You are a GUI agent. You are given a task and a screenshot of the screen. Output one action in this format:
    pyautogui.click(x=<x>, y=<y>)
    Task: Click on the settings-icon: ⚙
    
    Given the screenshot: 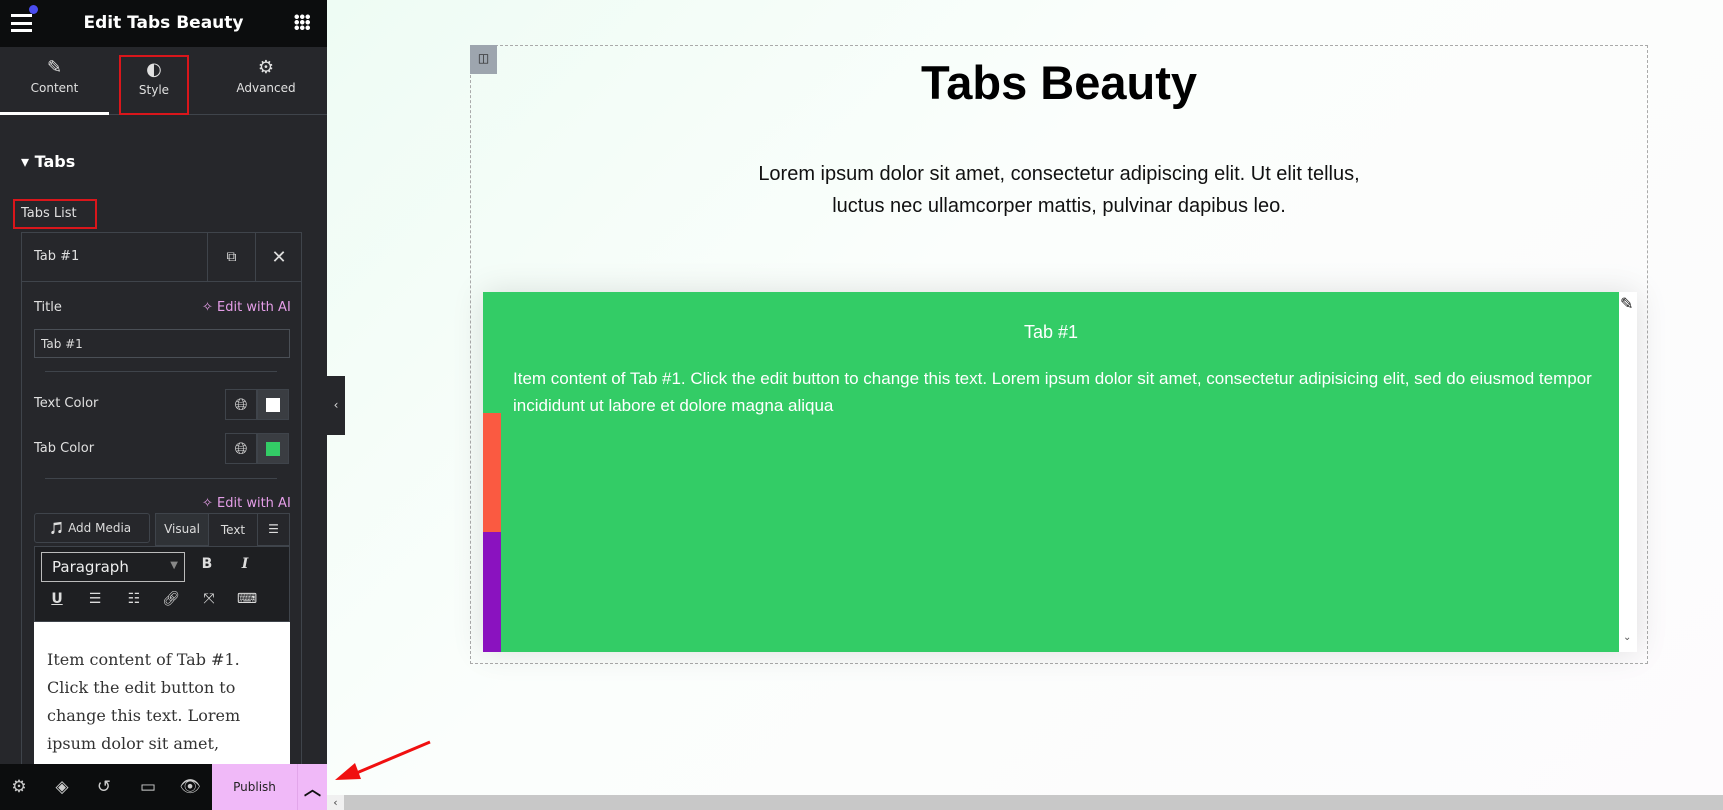 What is the action you would take?
    pyautogui.click(x=19, y=787)
    